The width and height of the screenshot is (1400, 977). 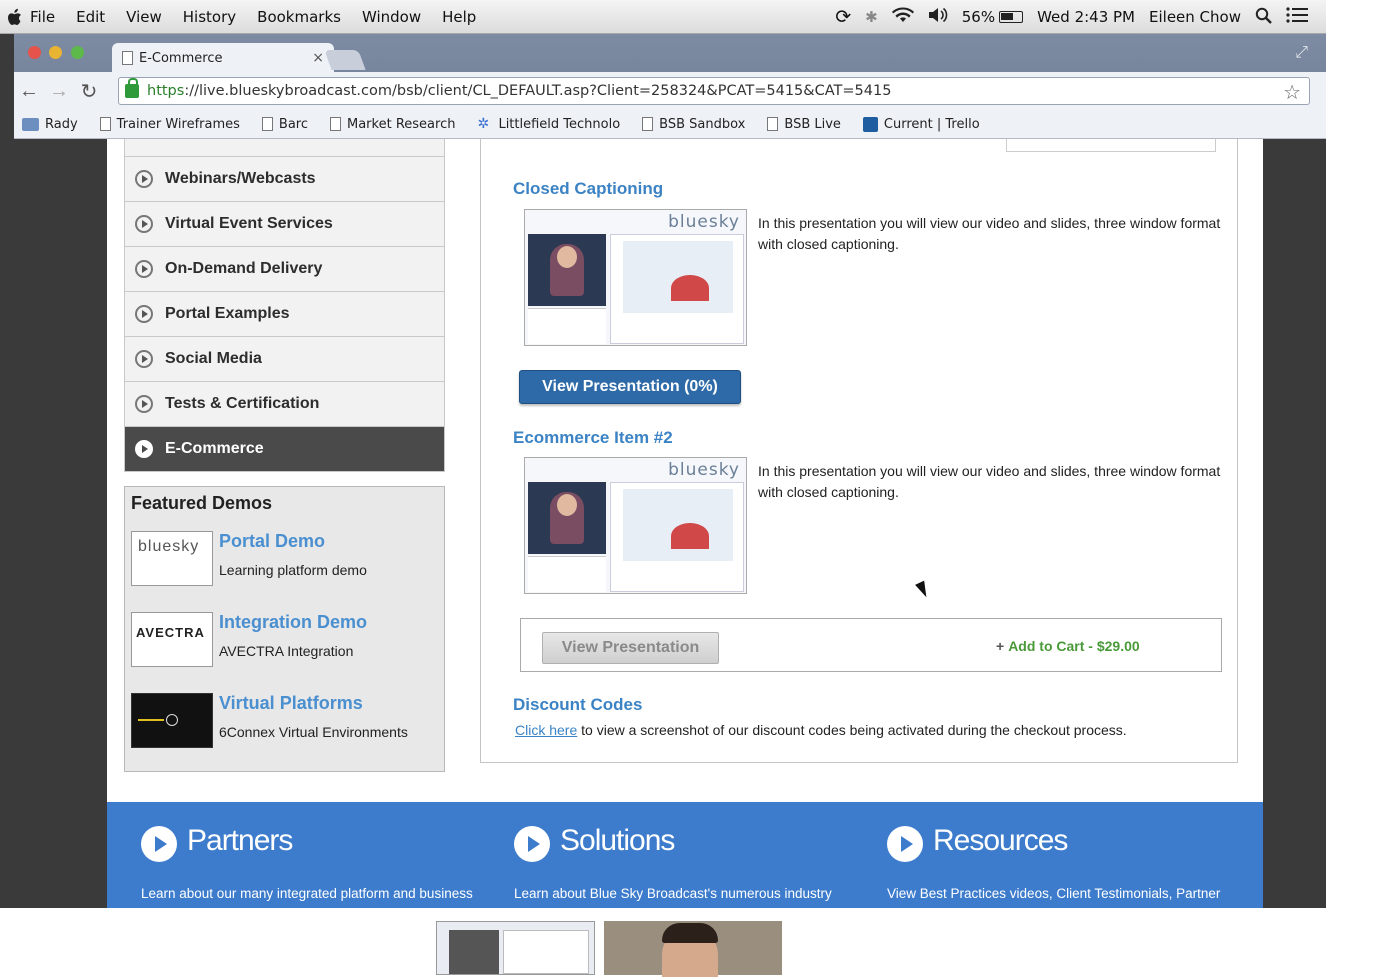 What do you see at coordinates (34, 52) in the screenshot?
I see `close-window-button` at bounding box center [34, 52].